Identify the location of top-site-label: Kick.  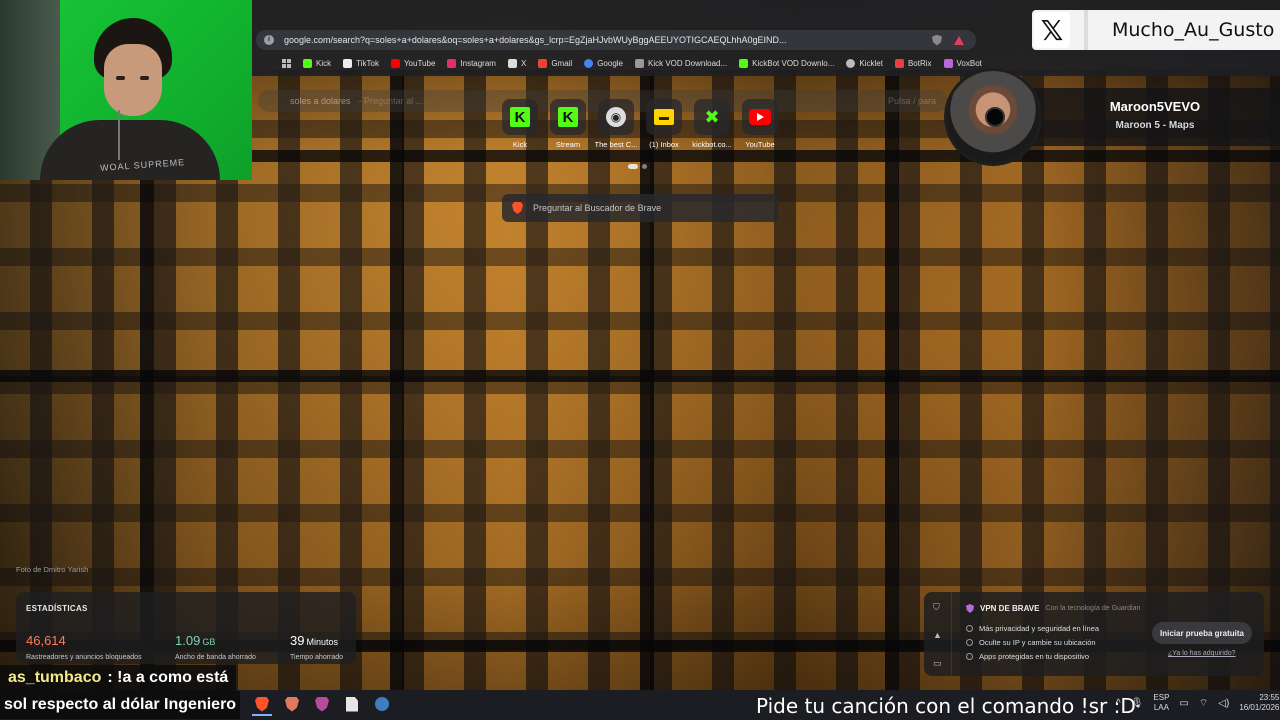
(520, 144).